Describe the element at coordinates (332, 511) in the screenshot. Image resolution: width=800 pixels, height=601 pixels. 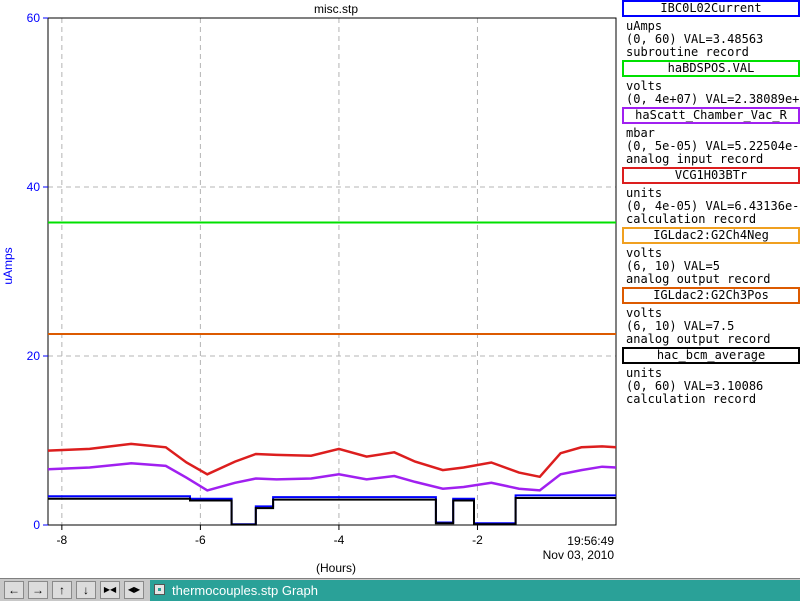
I see `series-line-hac-bcm-average` at that location.